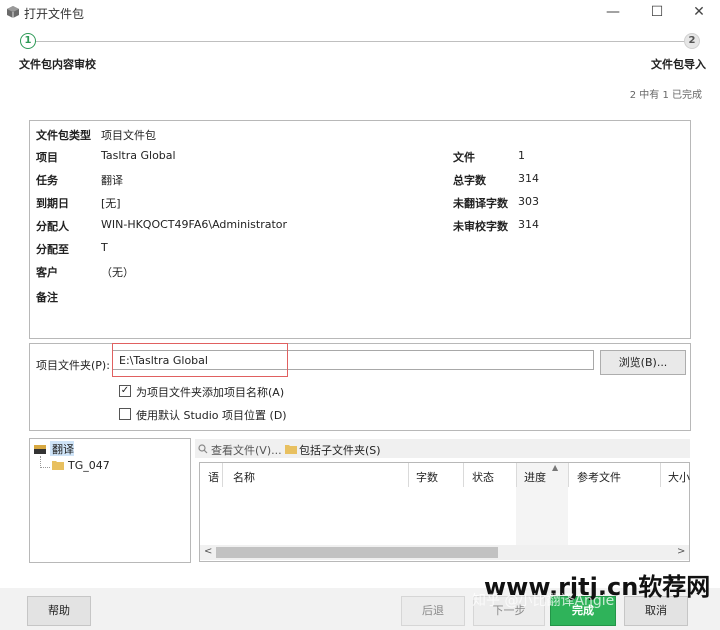 The image size is (720, 630). What do you see at coordinates (692, 41) in the screenshot?
I see `step-2-indicator: 2` at bounding box center [692, 41].